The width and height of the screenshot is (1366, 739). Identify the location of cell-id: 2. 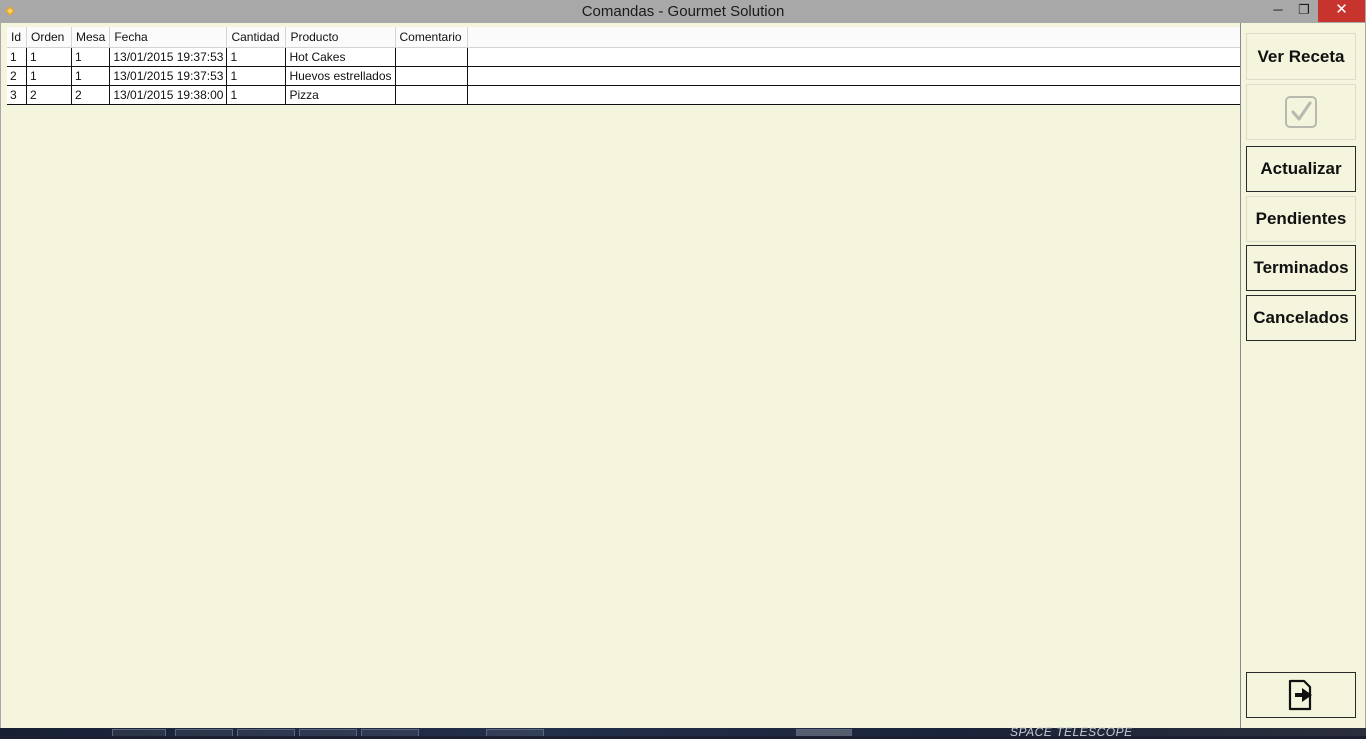
(17, 76).